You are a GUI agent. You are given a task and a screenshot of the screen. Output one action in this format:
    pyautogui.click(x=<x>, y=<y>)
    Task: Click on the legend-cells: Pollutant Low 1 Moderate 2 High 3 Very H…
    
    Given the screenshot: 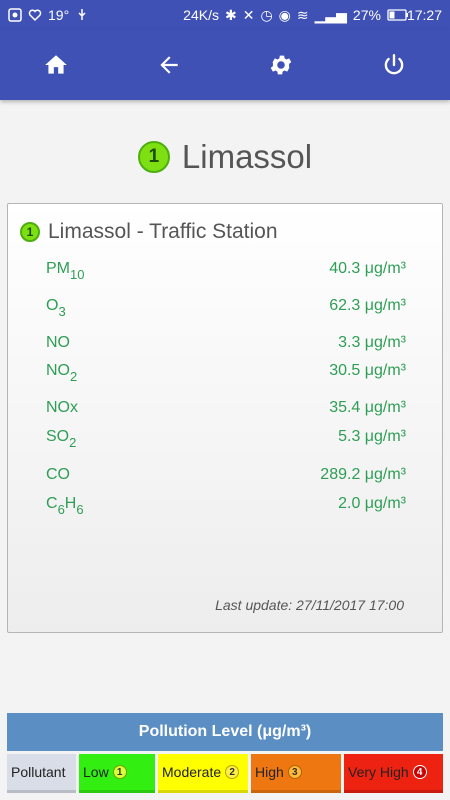 What is the action you would take?
    pyautogui.click(x=225, y=773)
    